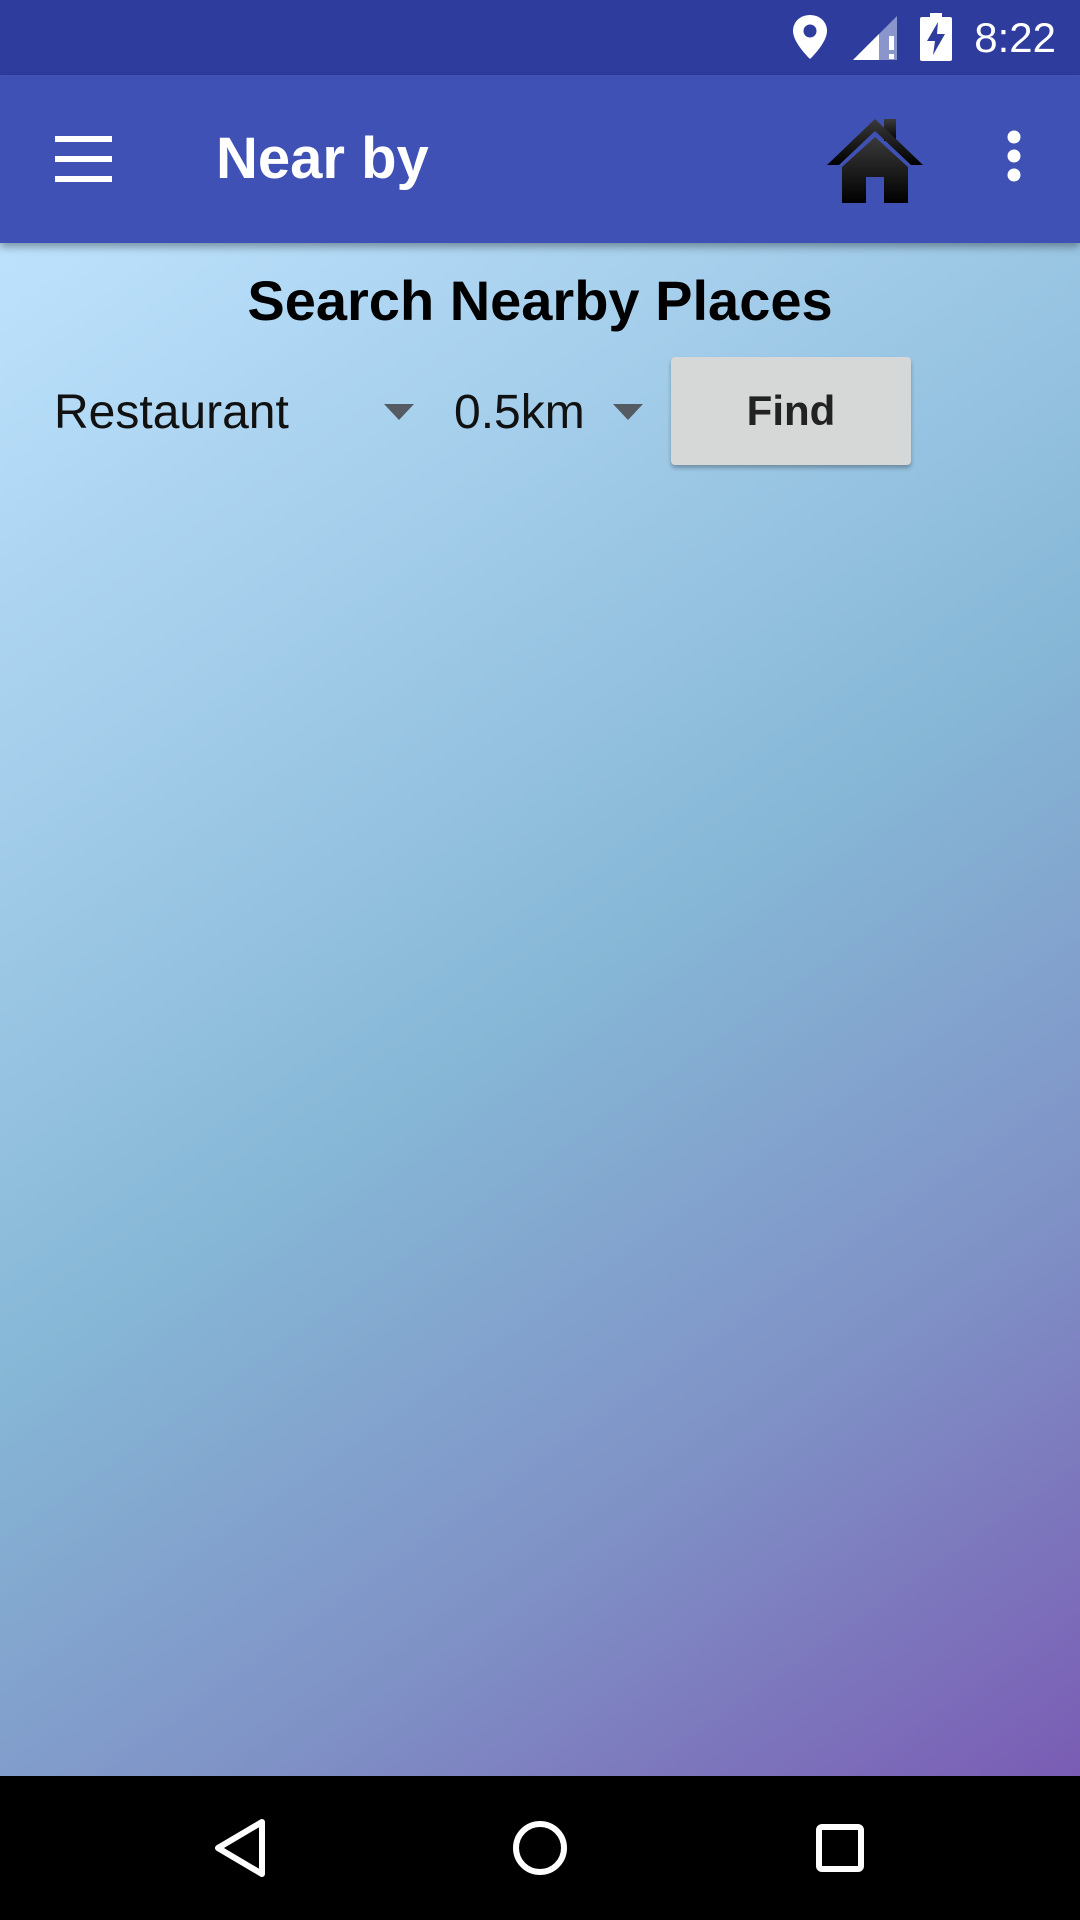 Image resolution: width=1080 pixels, height=1920 pixels. I want to click on navigation-bar, so click(540, 1848).